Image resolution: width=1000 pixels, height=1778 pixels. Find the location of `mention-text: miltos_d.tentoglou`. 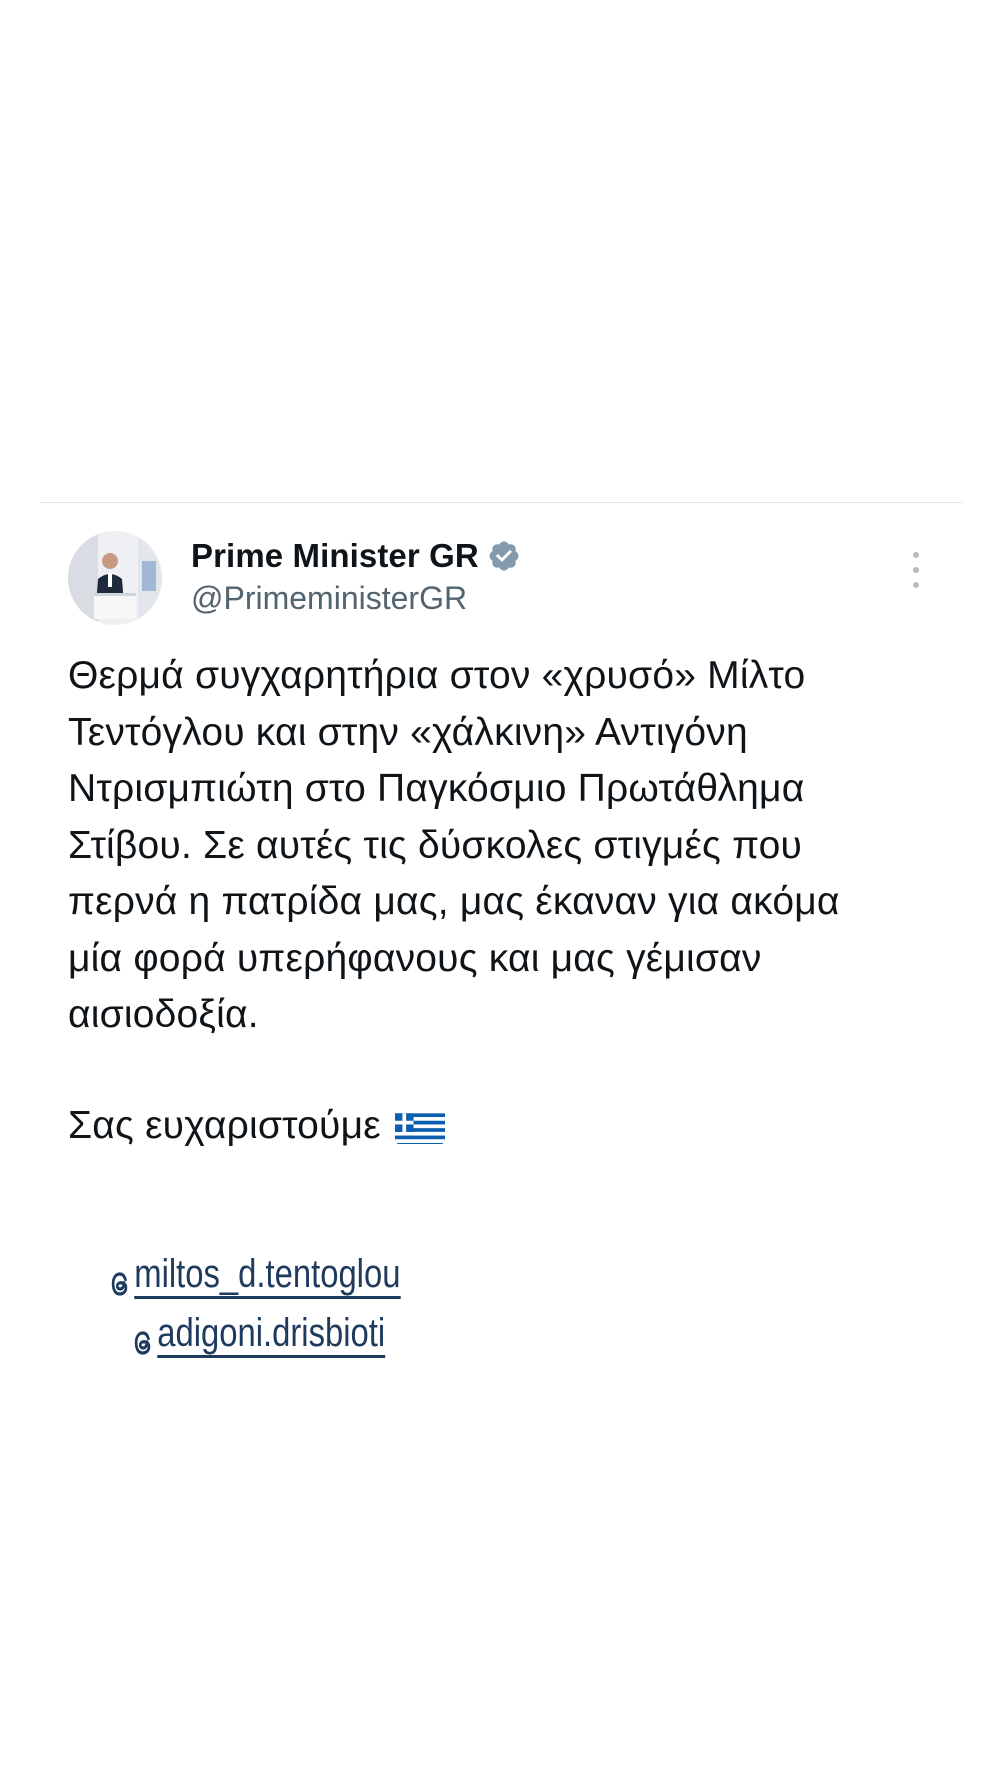

mention-text: miltos_d.tentoglou is located at coordinates (267, 1275).